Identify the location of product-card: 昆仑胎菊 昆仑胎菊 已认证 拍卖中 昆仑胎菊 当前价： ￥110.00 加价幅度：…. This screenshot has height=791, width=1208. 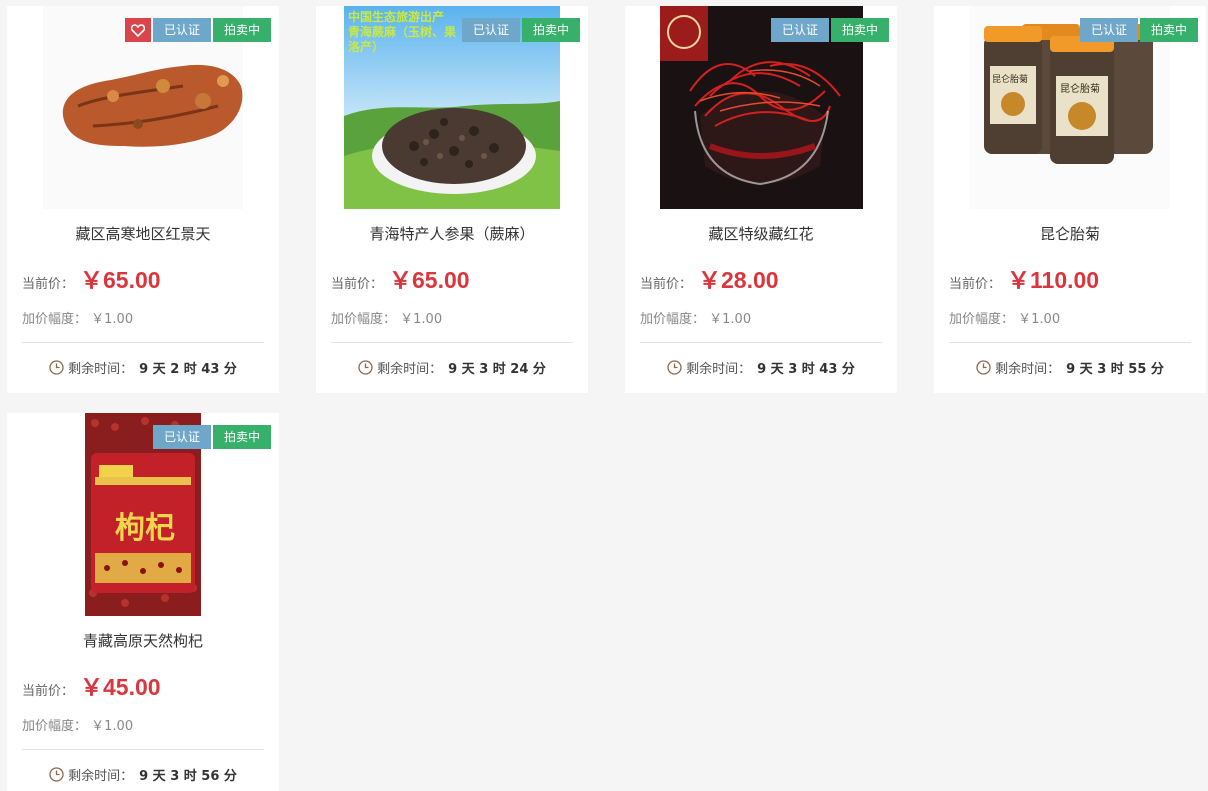
(1070, 199).